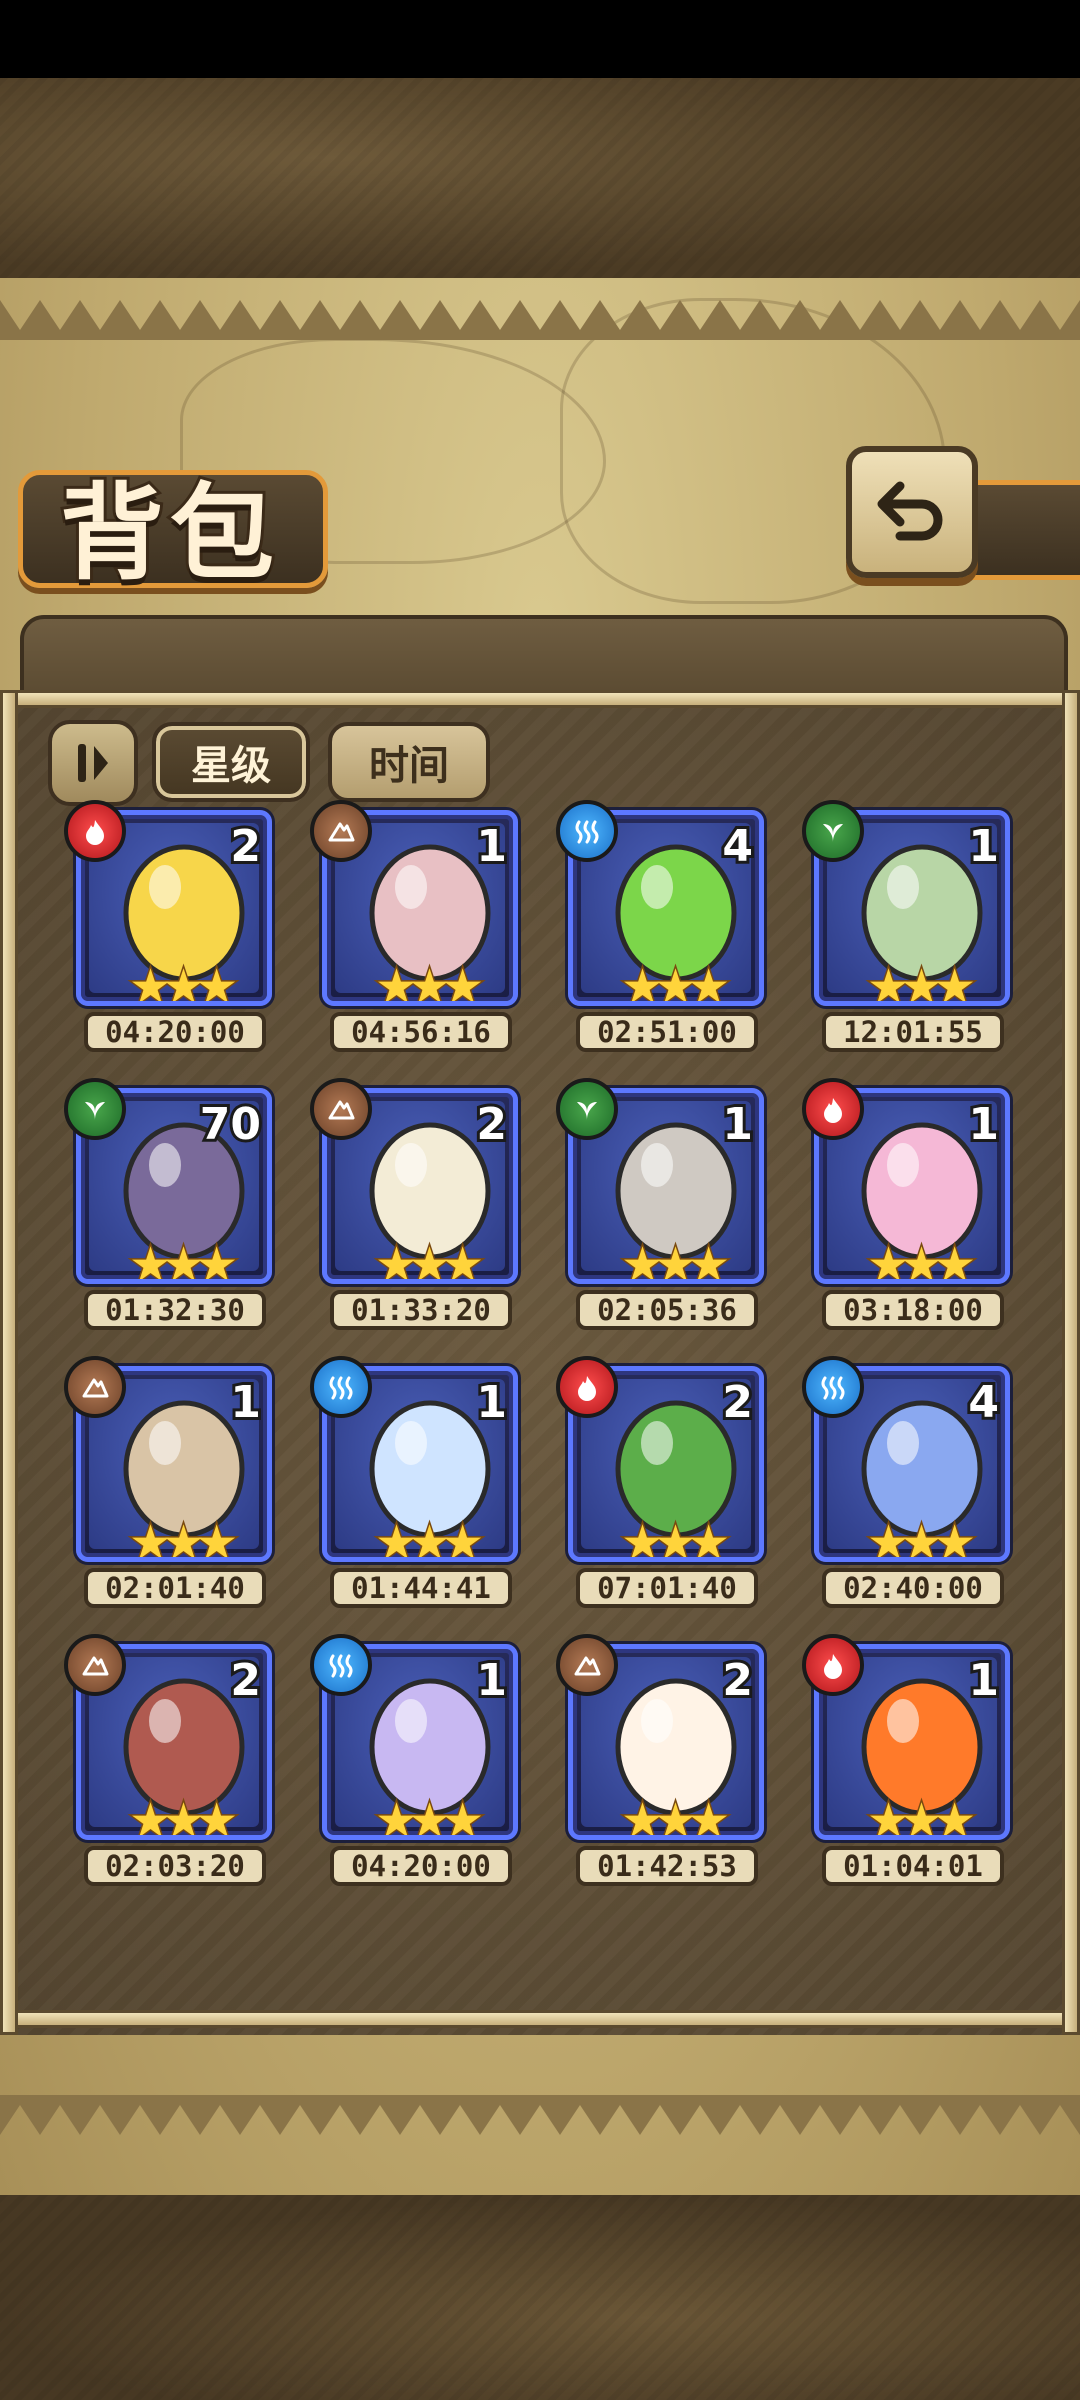 Image resolution: width=1080 pixels, height=2400 pixels. I want to click on hatch-timer: 02:03:20, so click(175, 1866).